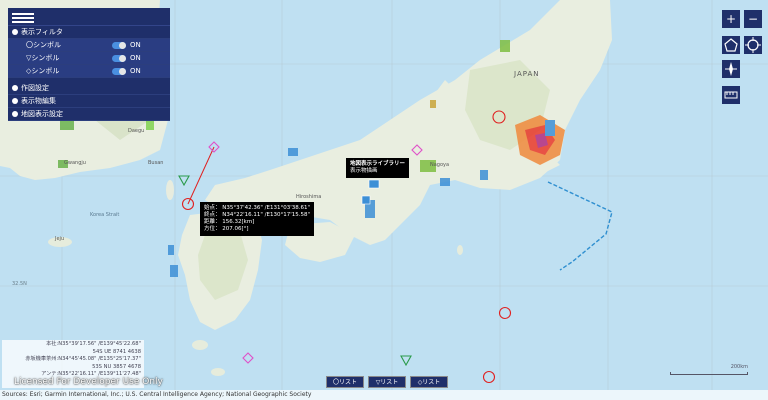  Describe the element at coordinates (257, 215) in the screenshot. I see `measure-end: 終点： N34°22'16.11" /E130°17'15.58"` at that location.